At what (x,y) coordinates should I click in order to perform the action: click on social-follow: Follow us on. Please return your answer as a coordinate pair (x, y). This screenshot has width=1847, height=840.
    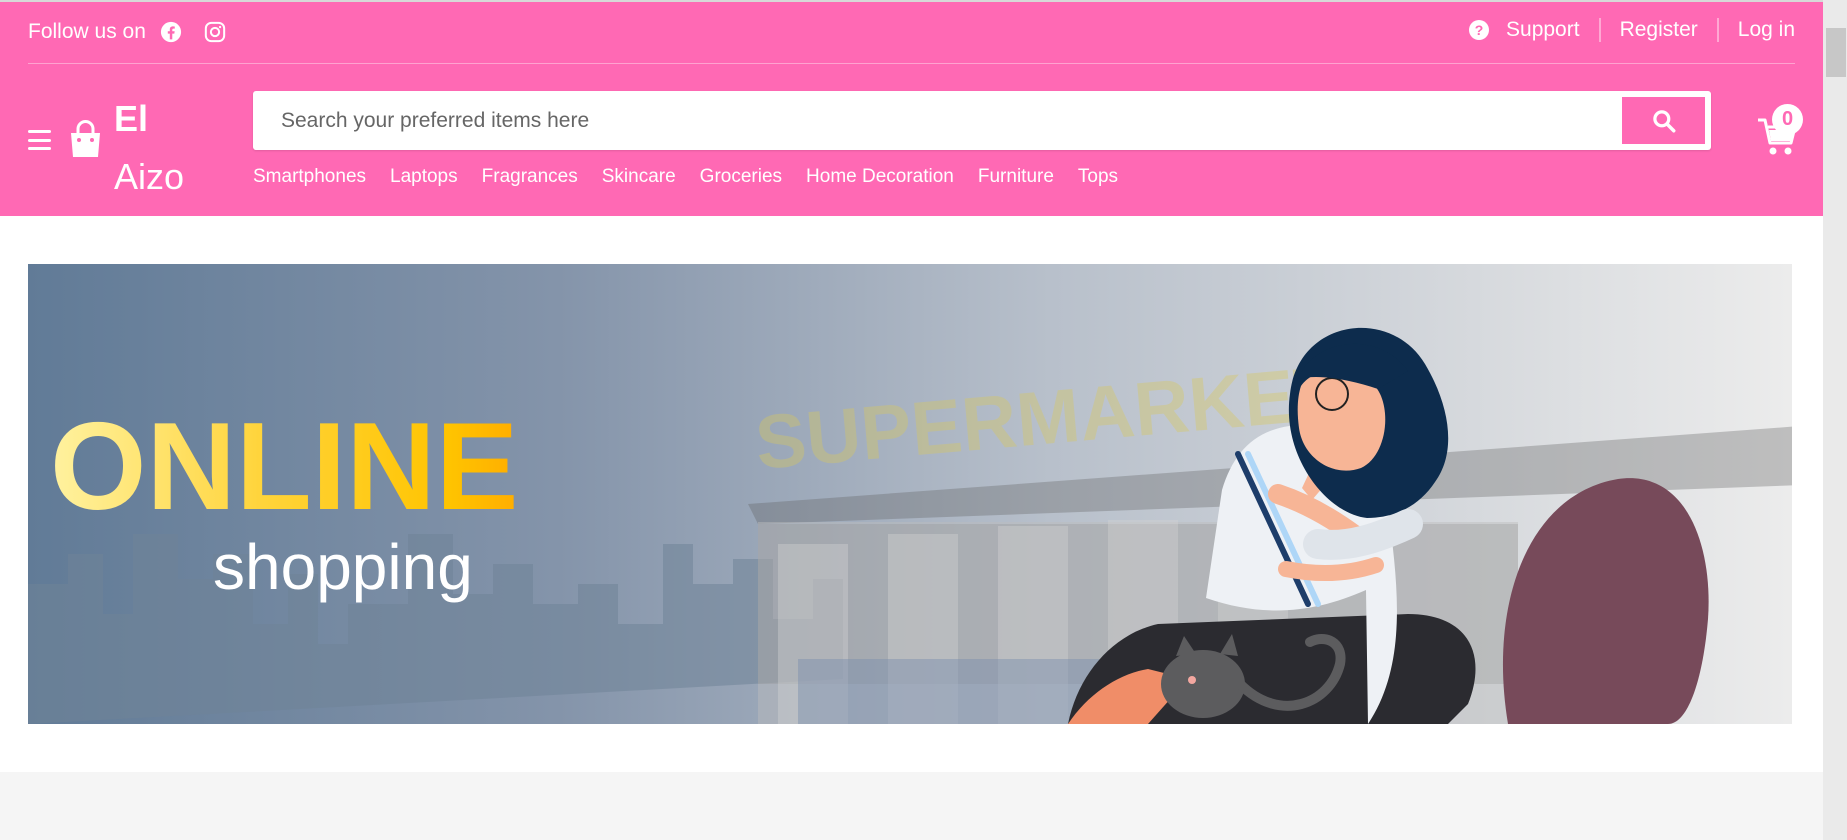
    Looking at the image, I should click on (127, 32).